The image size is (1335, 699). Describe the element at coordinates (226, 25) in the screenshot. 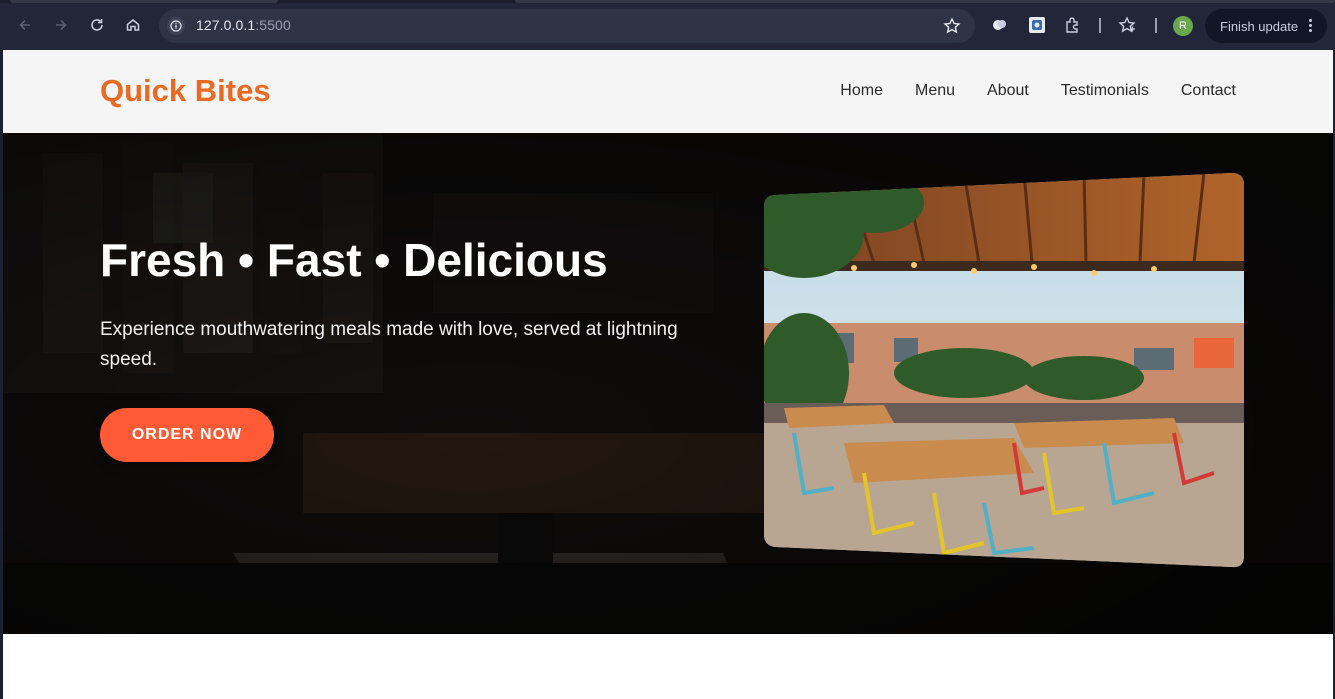

I see `url-host: 127.0.0.1` at that location.